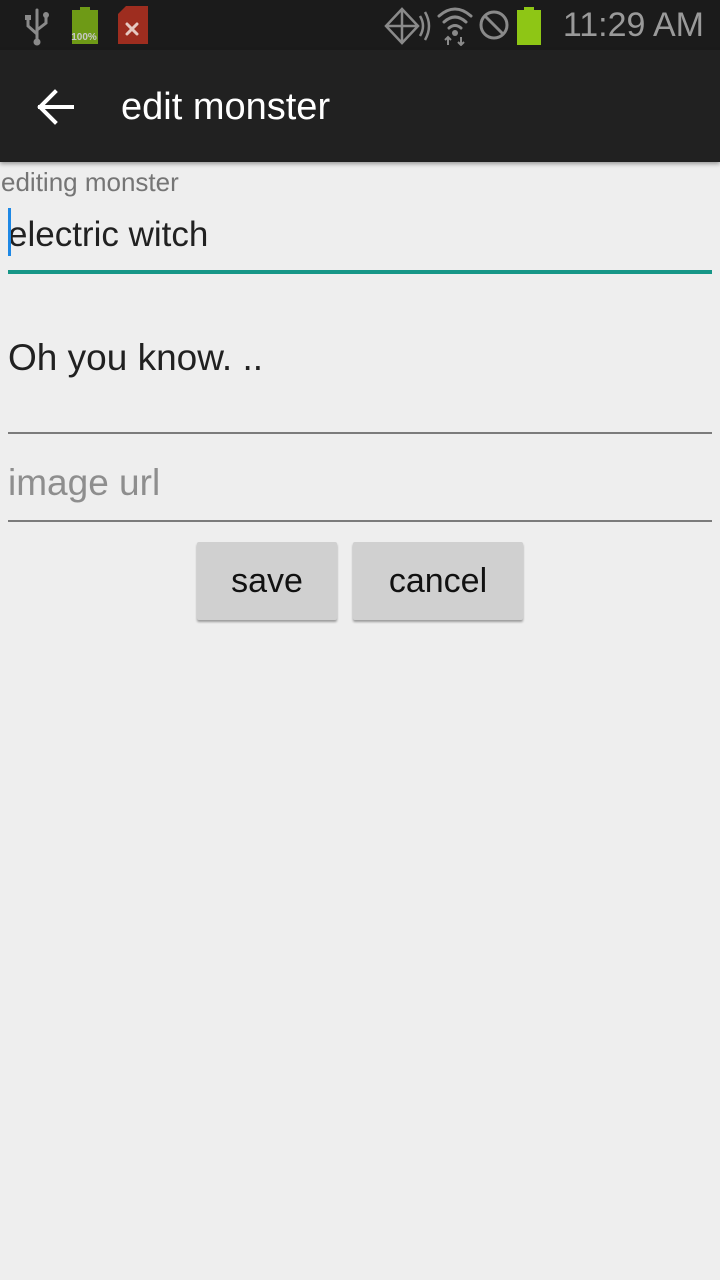 The height and width of the screenshot is (1280, 720). I want to click on do-not-disturb-icon, so click(494, 25).